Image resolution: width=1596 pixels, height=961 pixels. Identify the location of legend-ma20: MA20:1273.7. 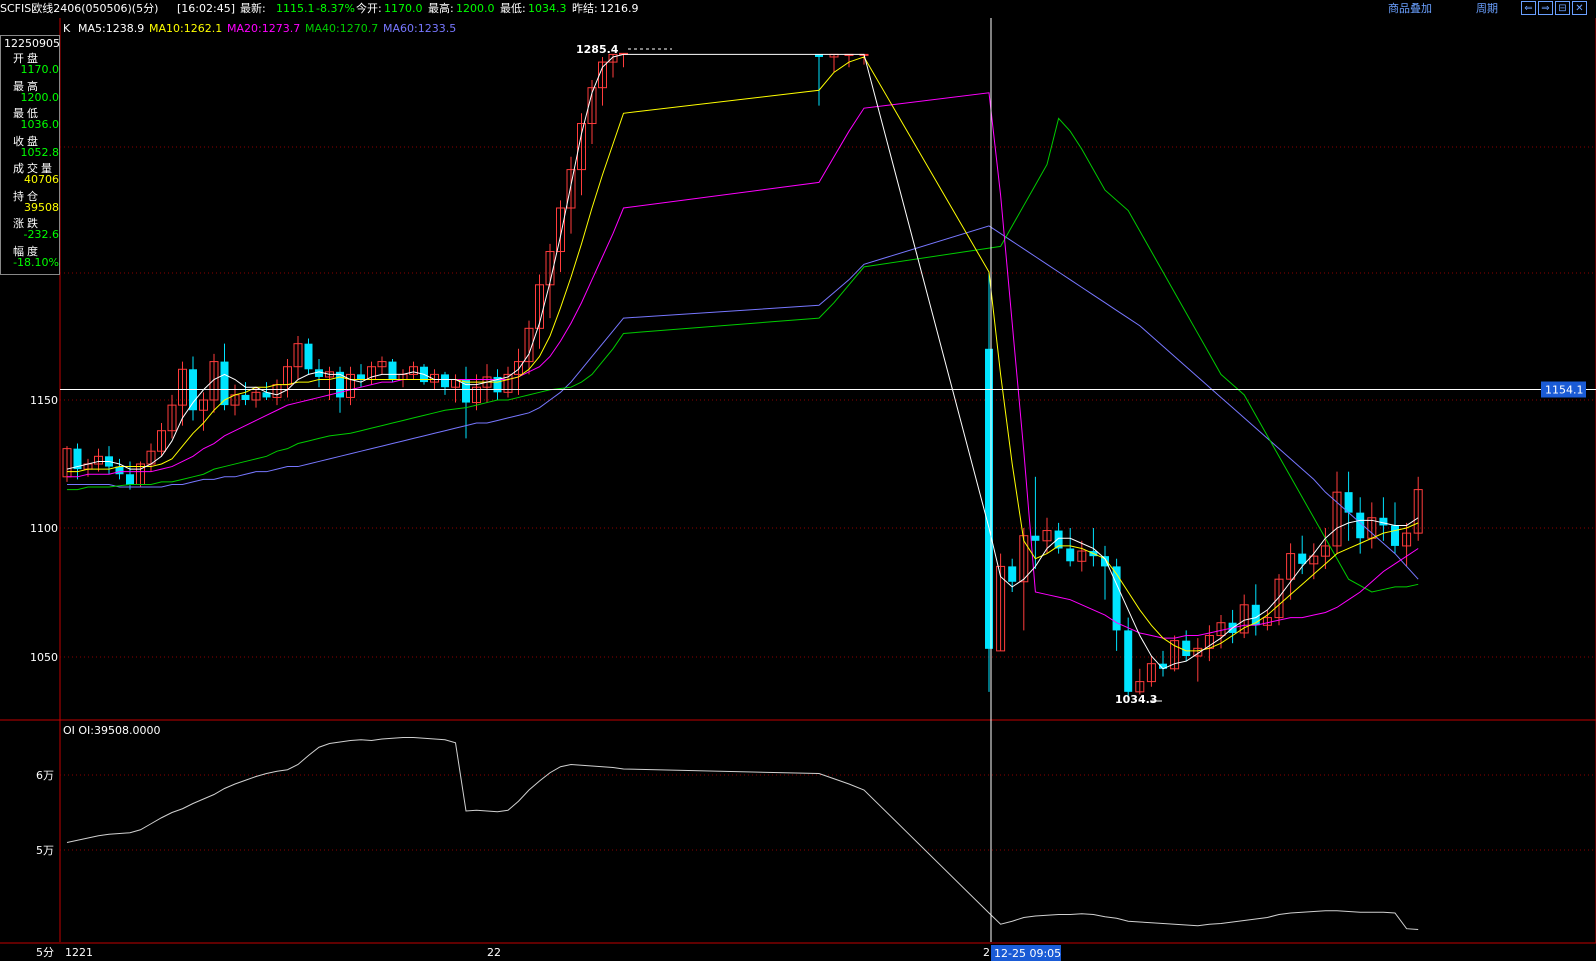
(263, 28).